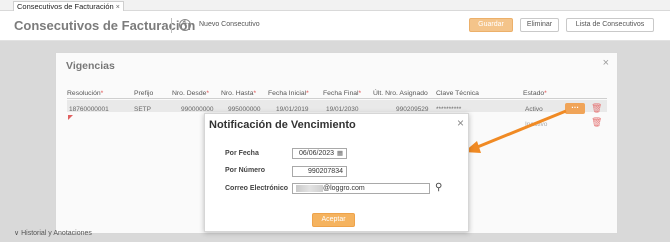 This screenshot has width=670, height=242. Describe the element at coordinates (242, 153) in the screenshot. I see `label-por-fecha: Por Fecha` at that location.